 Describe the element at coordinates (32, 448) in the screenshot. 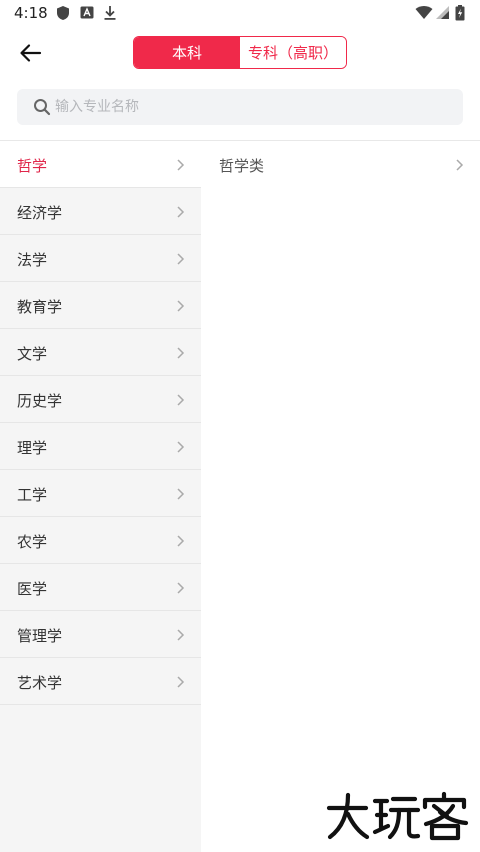

I see `category-label: 理学` at that location.